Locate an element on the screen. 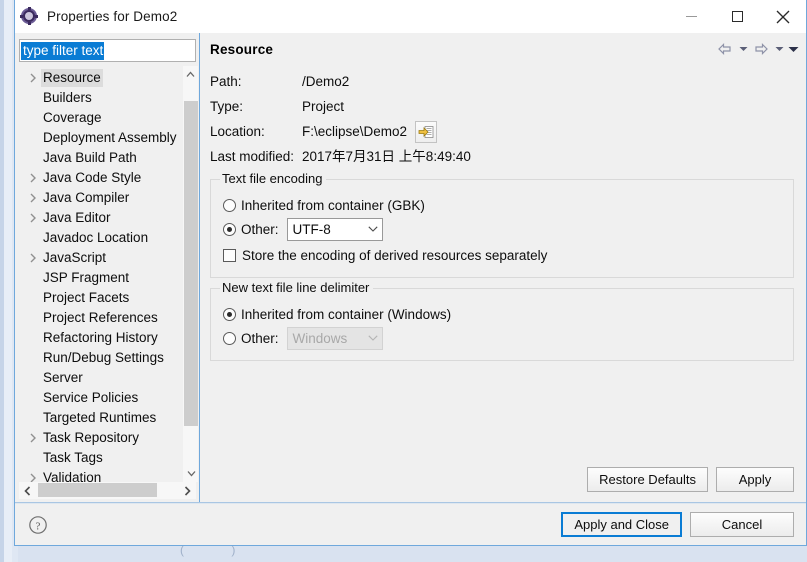 This screenshot has height=562, width=807. tree-item-deployment-assembly: Deployment Assembly is located at coordinates (98, 138).